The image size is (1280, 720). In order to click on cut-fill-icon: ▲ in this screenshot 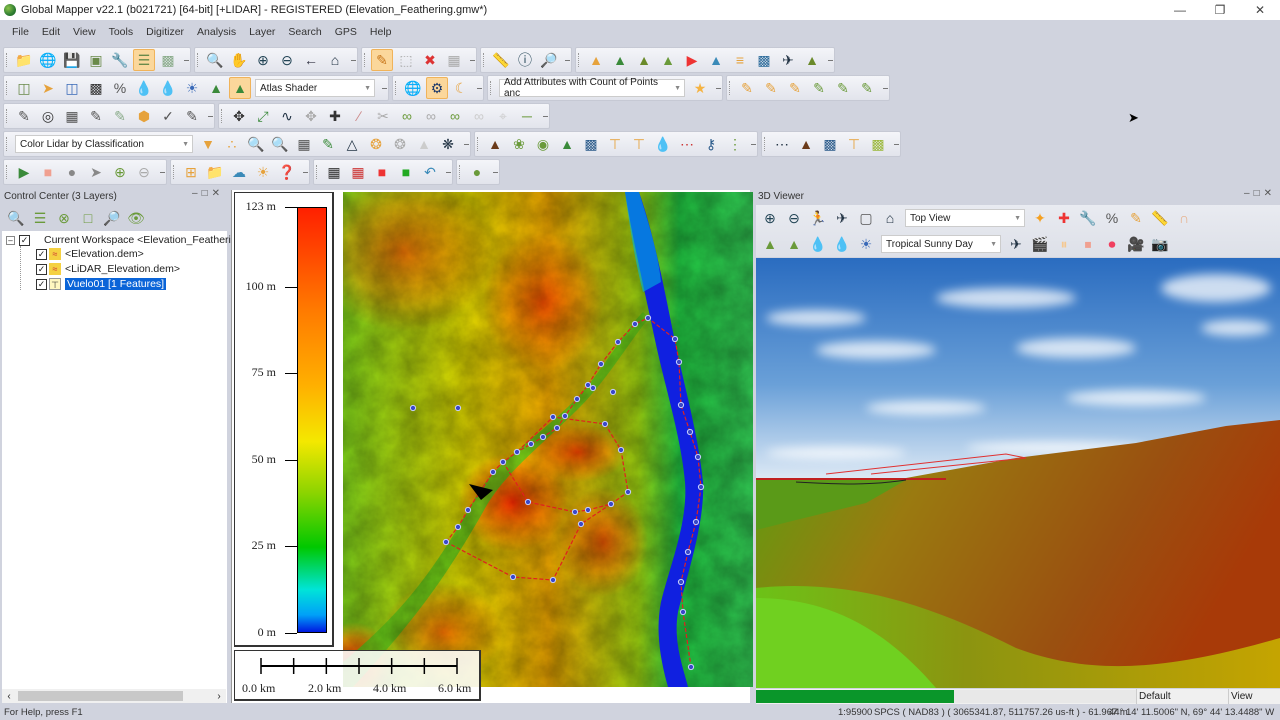, I will do `click(668, 60)`.